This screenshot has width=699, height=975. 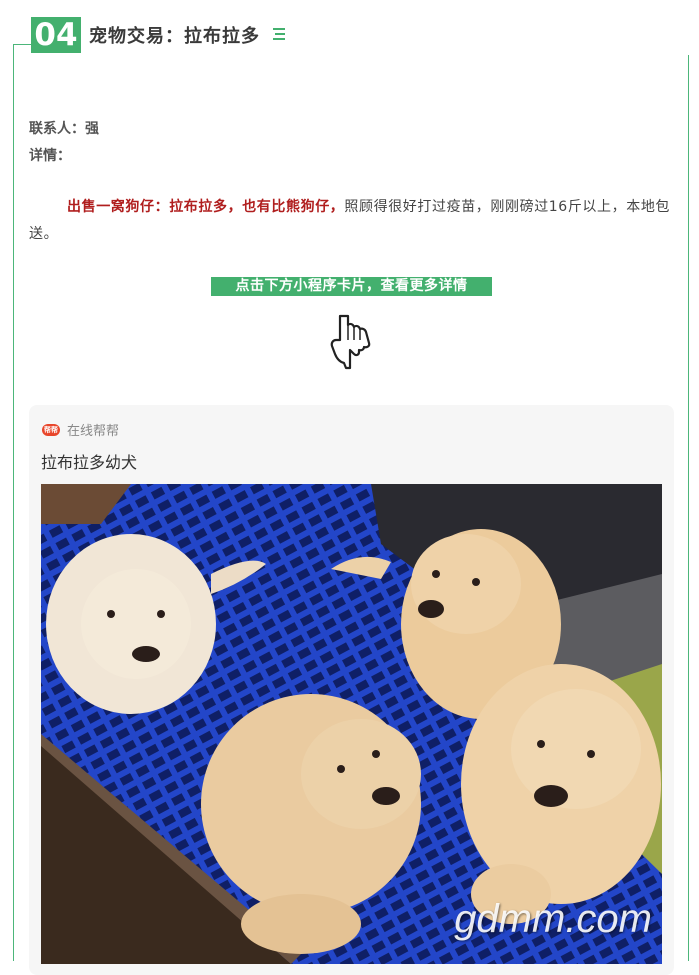 I want to click on cta-banner: 点击下方小程序卡片，查看更多详情, so click(x=351, y=286).